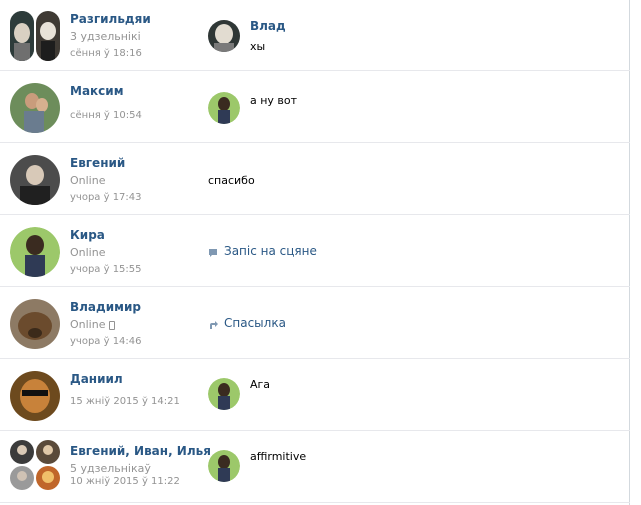 Image resolution: width=641 pixels, height=505 pixels. I want to click on conversation-name: Кира, so click(87, 235).